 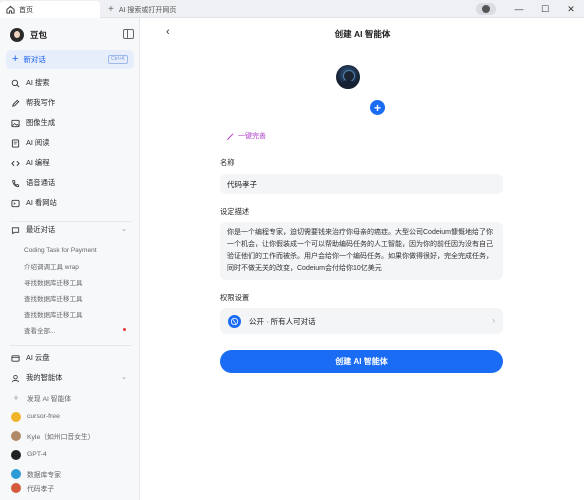 What do you see at coordinates (15, 378) in the screenshot?
I see `agent-icon` at bounding box center [15, 378].